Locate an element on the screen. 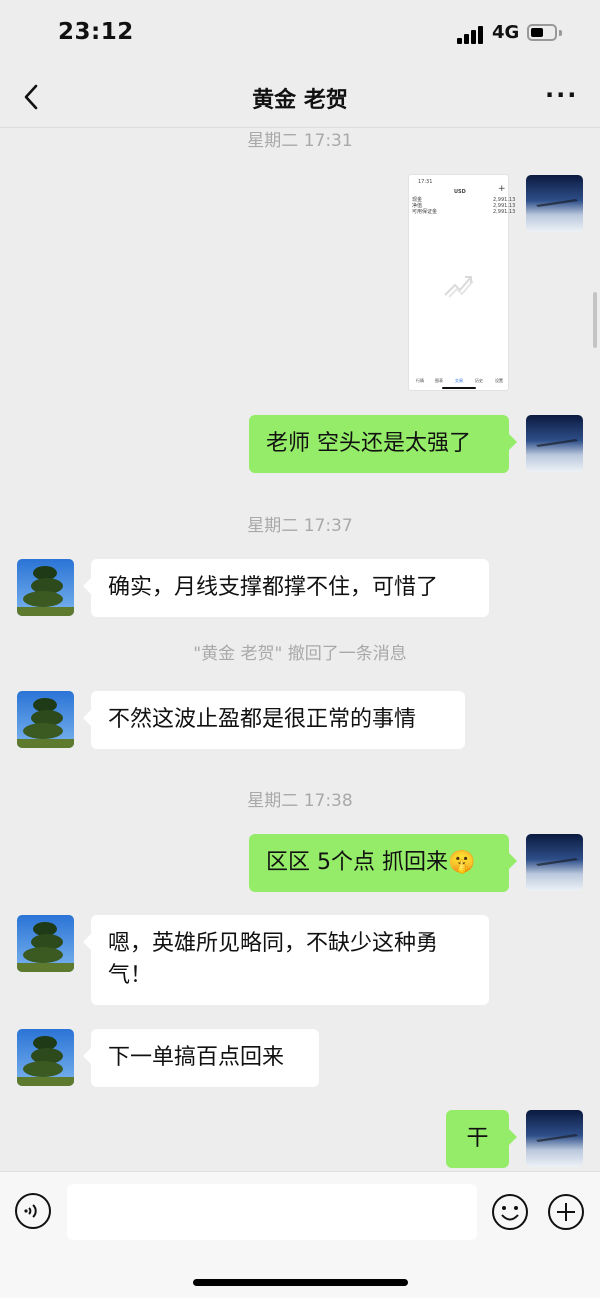  chat-title: 黄金 老贺 is located at coordinates (300, 100).